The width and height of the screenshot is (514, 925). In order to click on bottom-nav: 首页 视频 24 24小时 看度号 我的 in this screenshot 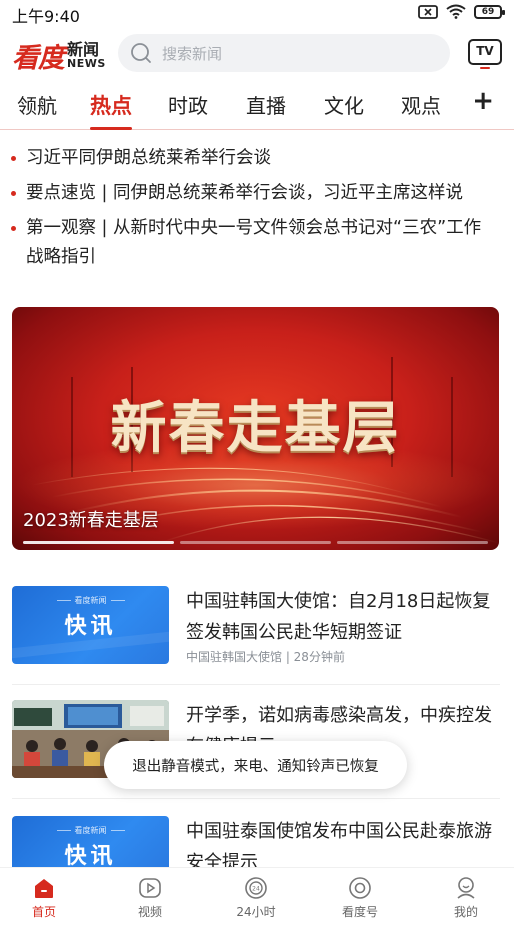, I will do `click(257, 896)`.